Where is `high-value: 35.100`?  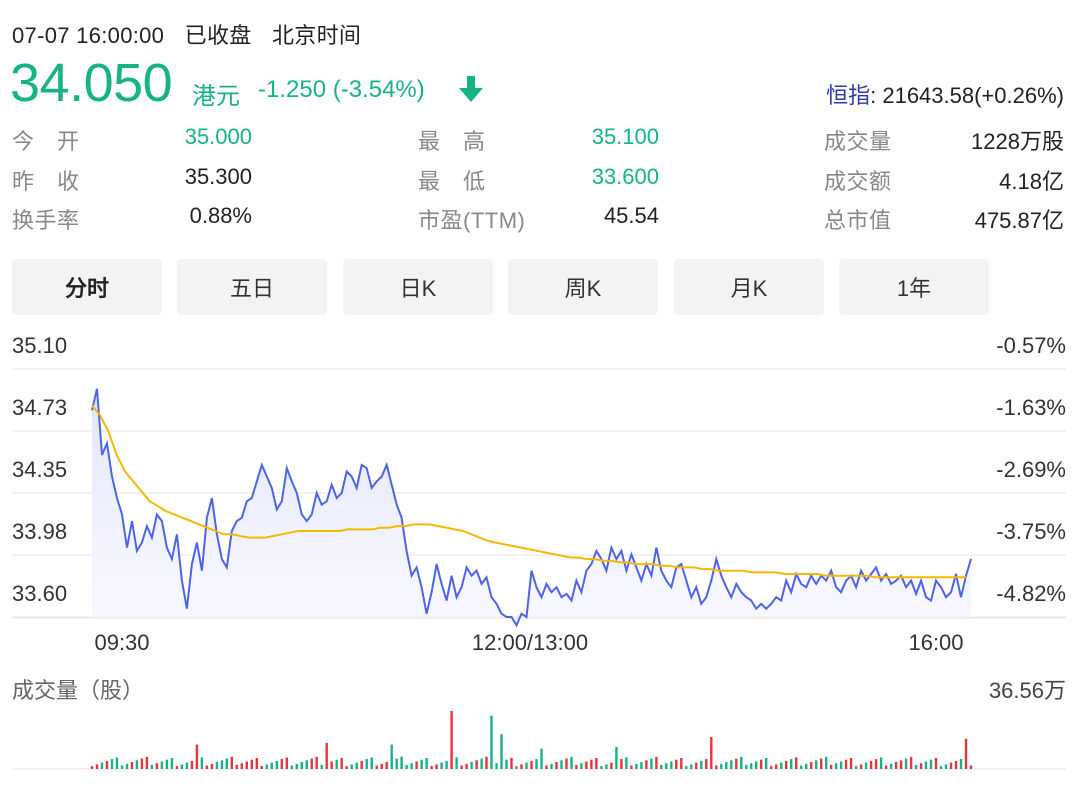 high-value: 35.100 is located at coordinates (625, 136).